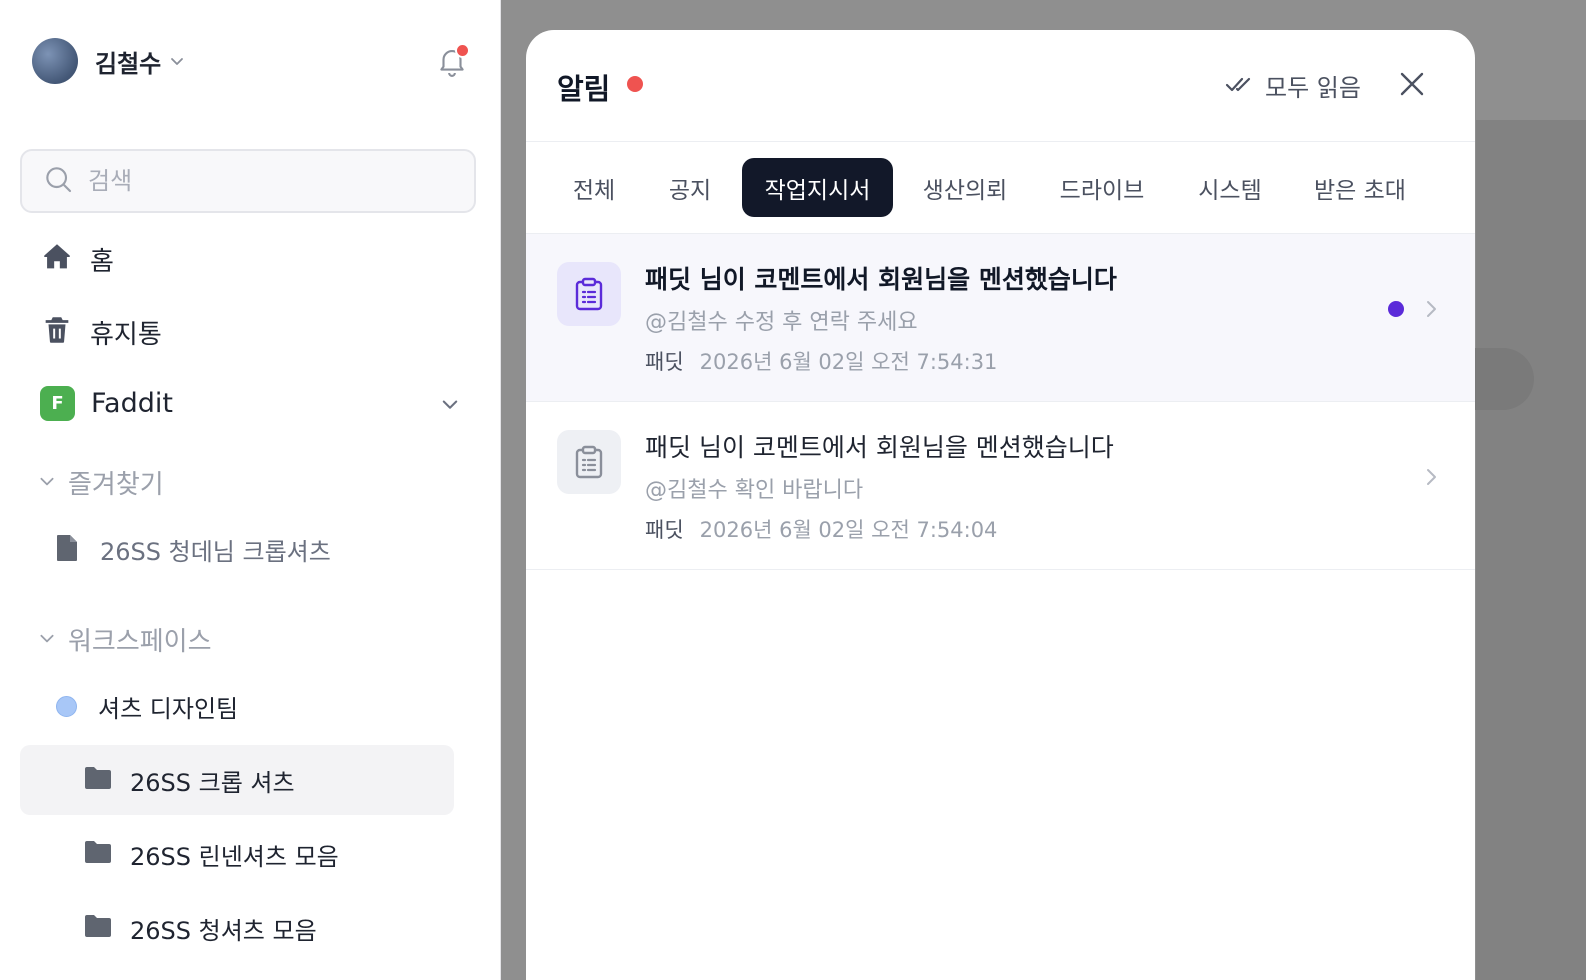 The width and height of the screenshot is (1586, 980). I want to click on workspace-section-toggle: 워크스페이스, so click(125, 639).